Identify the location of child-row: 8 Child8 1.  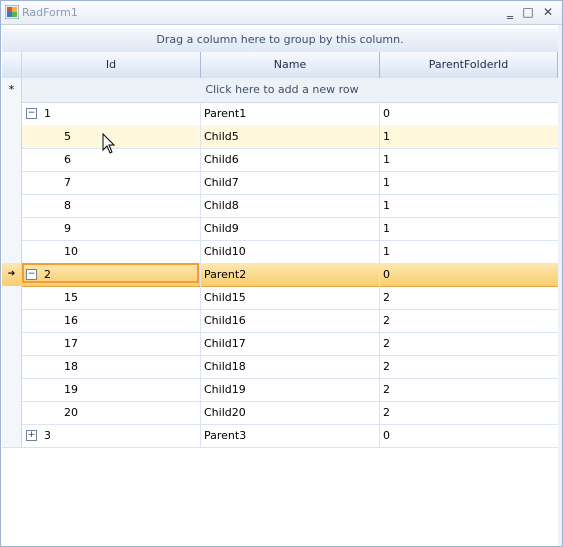
(280, 206).